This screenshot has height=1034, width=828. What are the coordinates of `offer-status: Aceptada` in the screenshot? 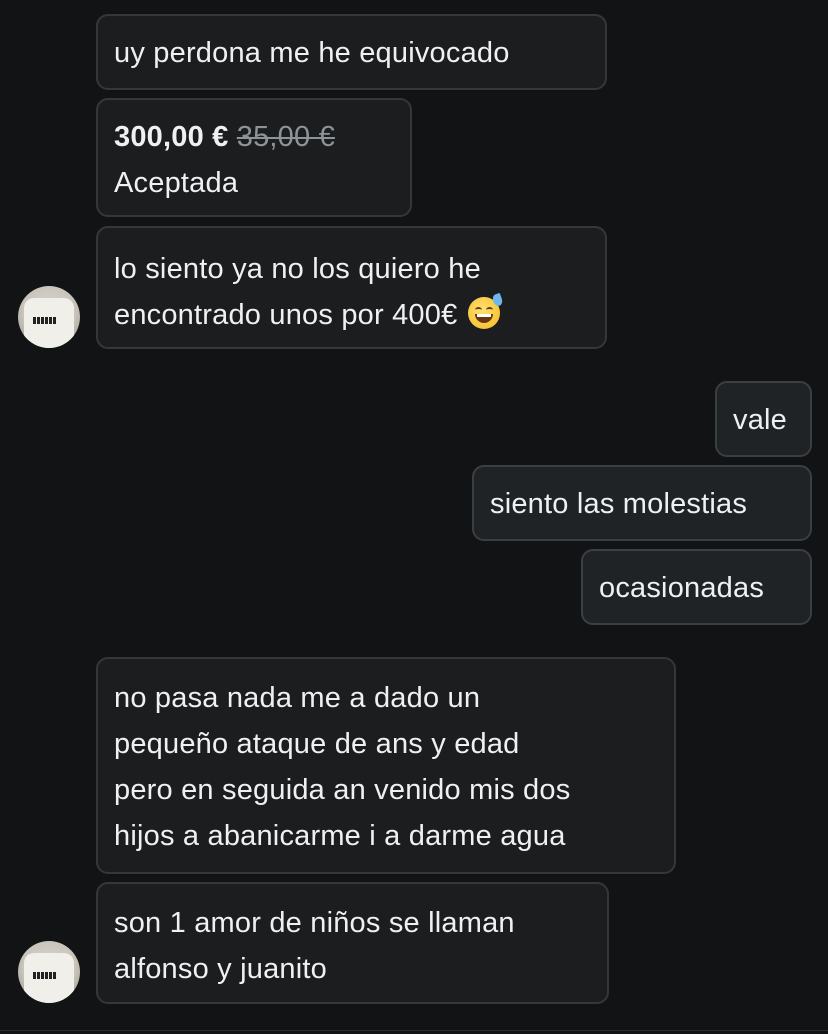 It's located at (176, 183).